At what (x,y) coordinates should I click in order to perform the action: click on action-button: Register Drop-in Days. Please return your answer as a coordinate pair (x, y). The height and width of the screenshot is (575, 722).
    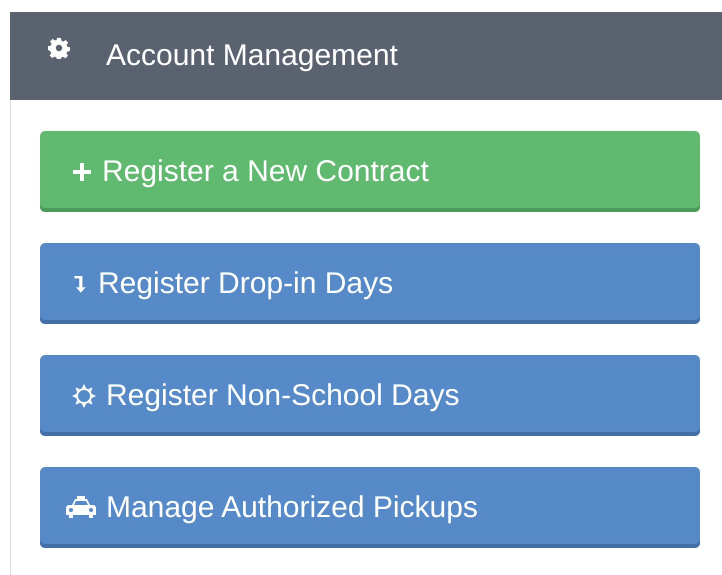
    Looking at the image, I should click on (370, 283).